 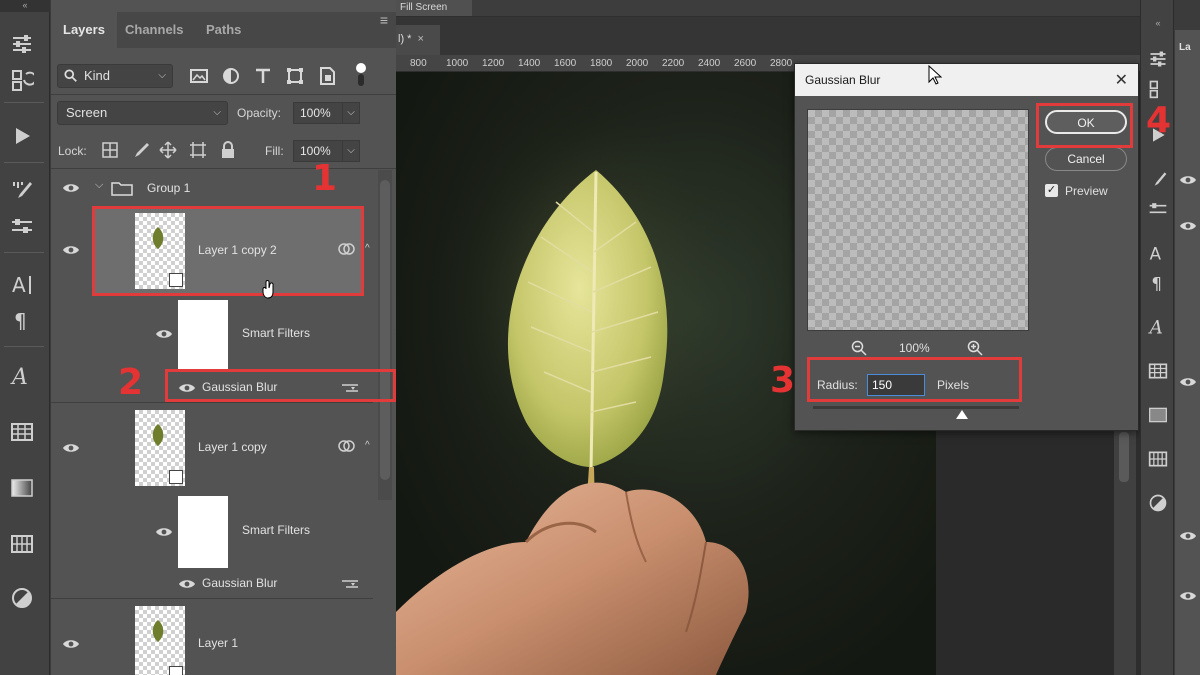 I want to click on shape-filter-icon, so click(x=295, y=76).